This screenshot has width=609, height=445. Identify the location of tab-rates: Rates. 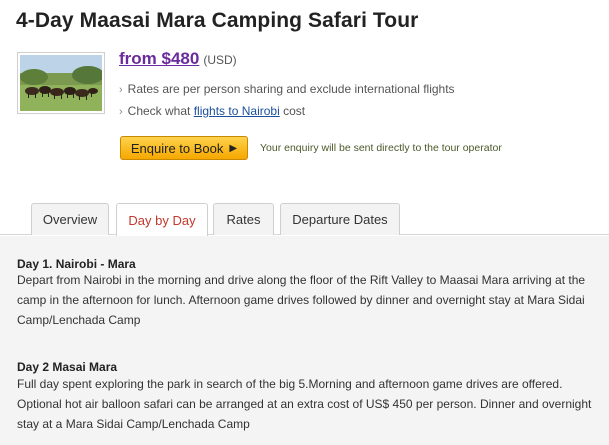
(243, 219).